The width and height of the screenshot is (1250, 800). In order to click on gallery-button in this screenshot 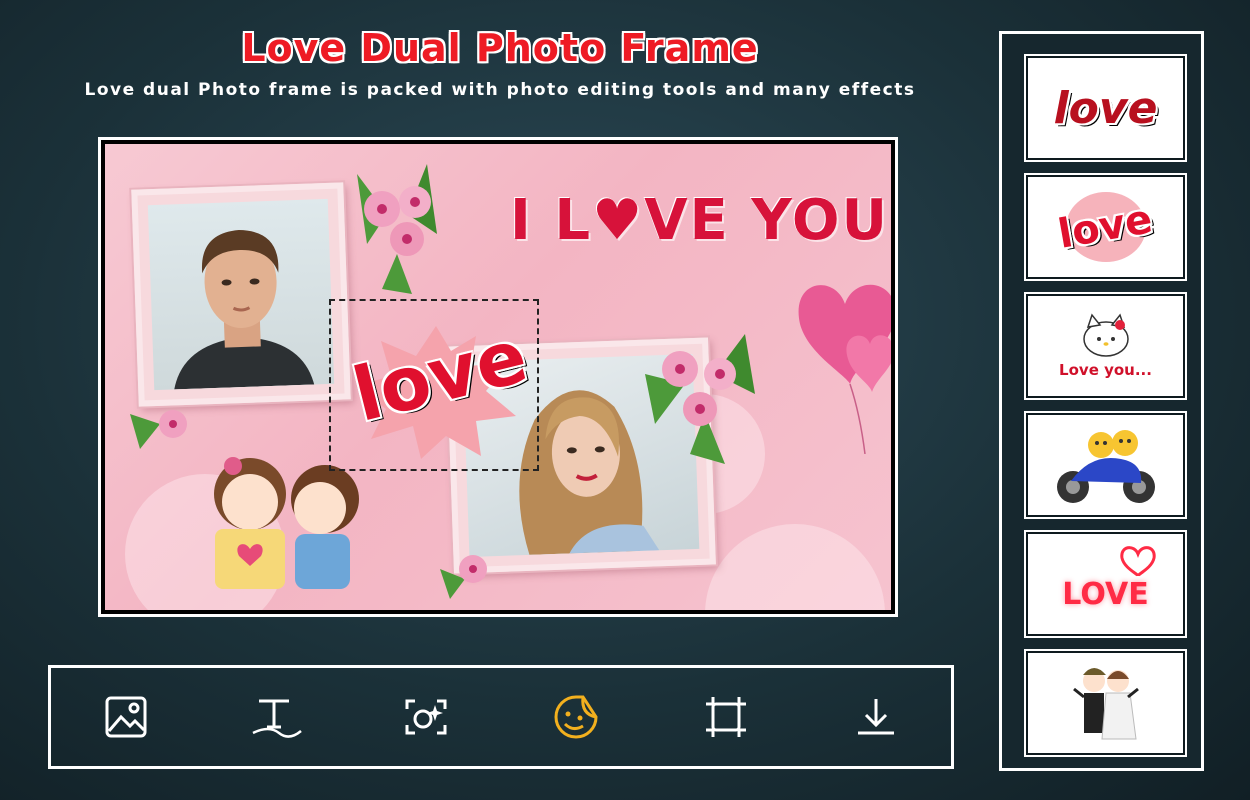, I will do `click(126, 717)`.